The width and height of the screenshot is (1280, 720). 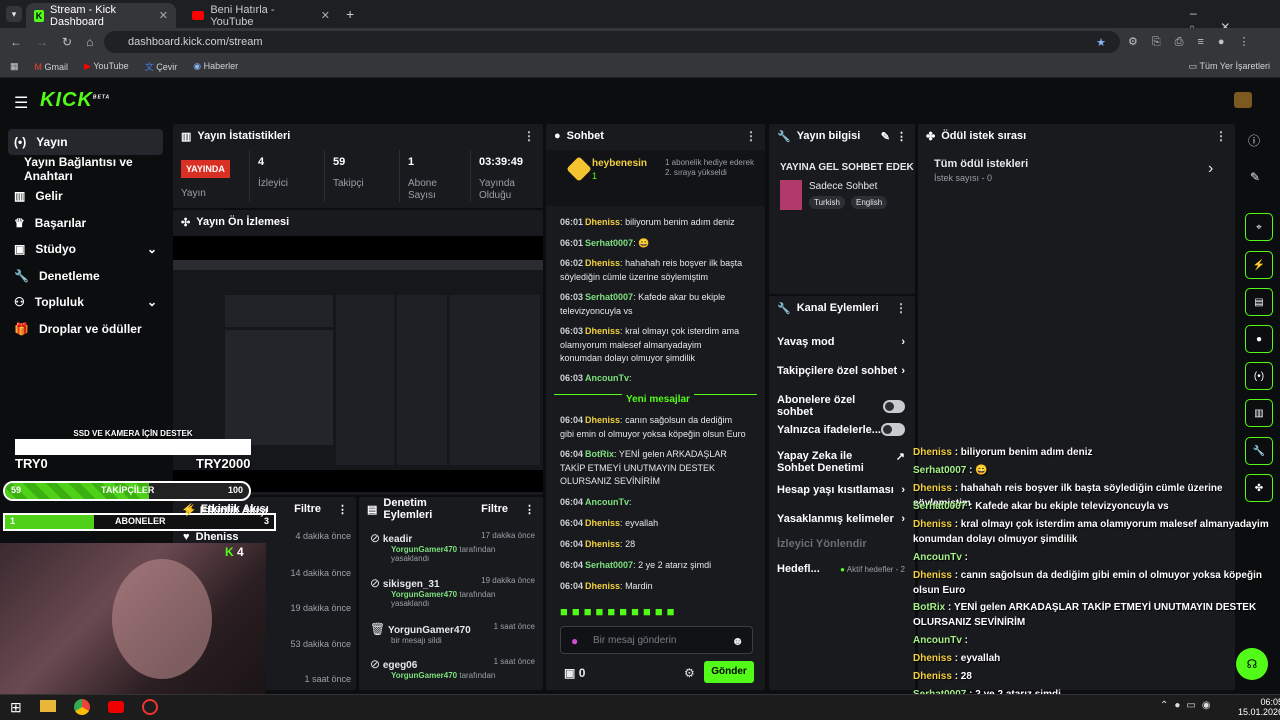 I want to click on kick-logo: KICKBETA, so click(x=75, y=100).